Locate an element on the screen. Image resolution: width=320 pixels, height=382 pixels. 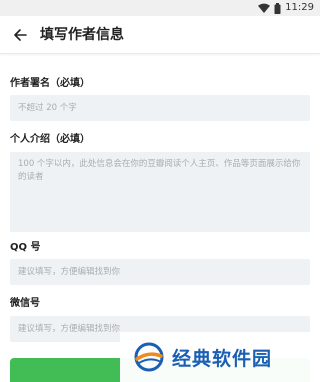
watermark-text: 经典软件园 is located at coordinates (222, 358).